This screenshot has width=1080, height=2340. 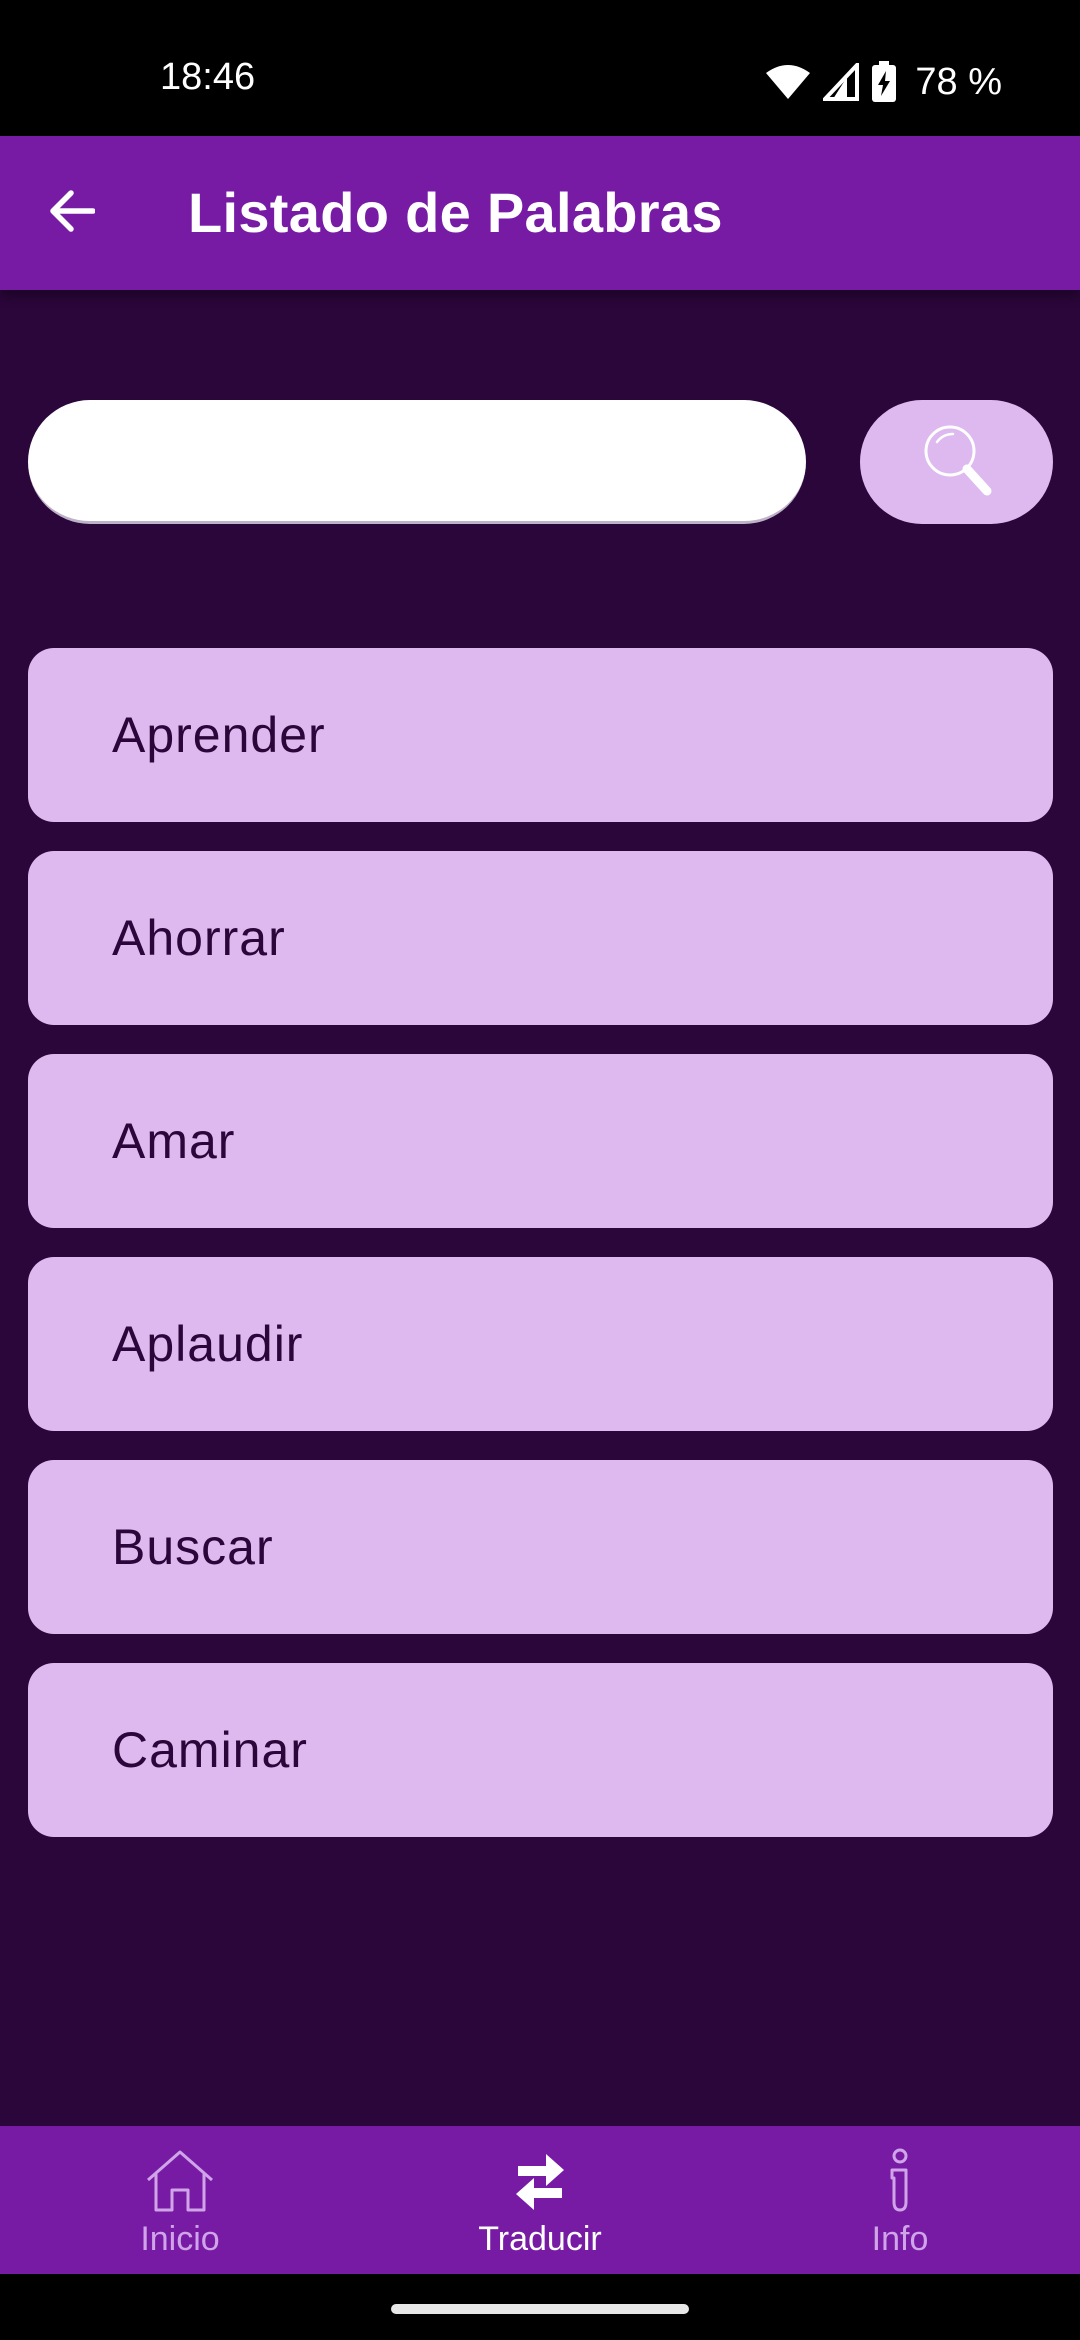 I want to click on gesture-bar, so click(x=540, y=2307).